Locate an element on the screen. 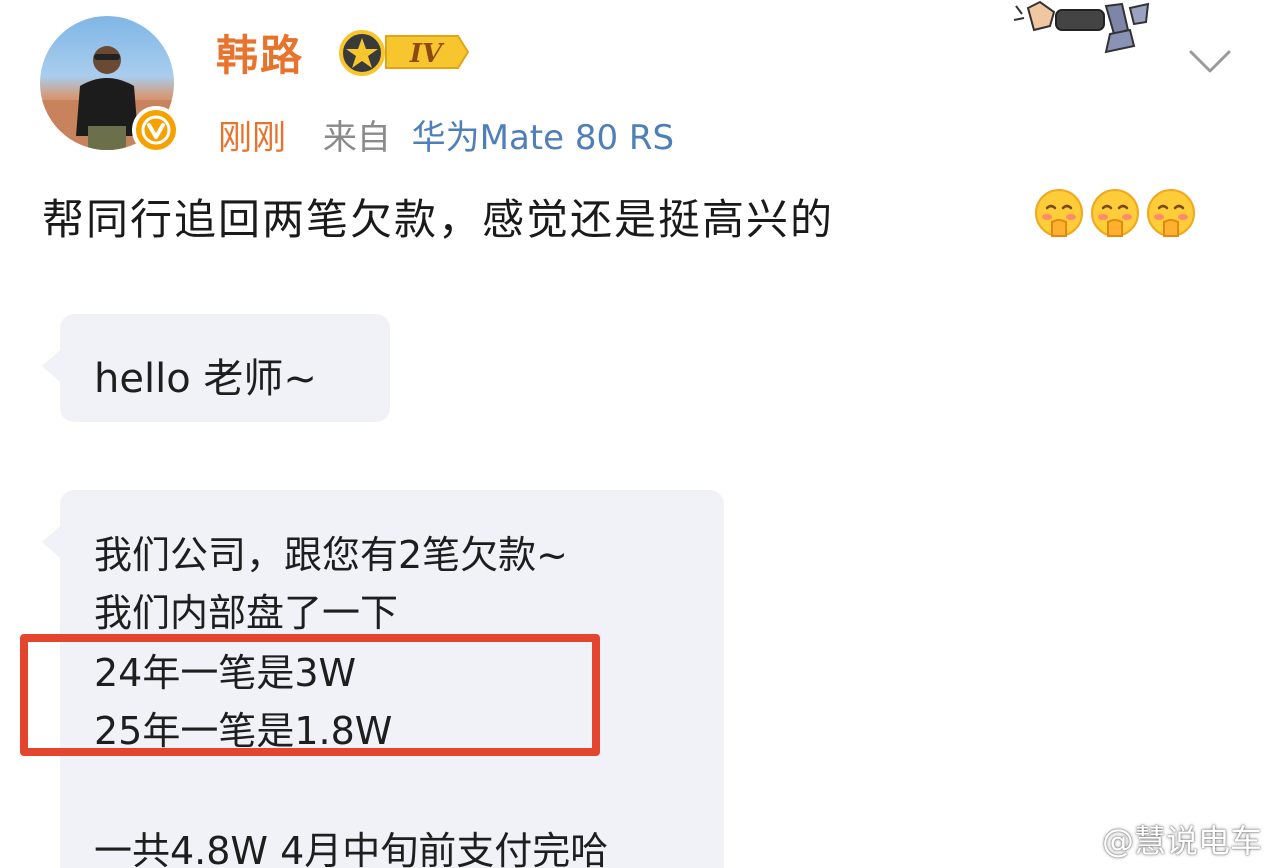 The width and height of the screenshot is (1272, 868). post-time: 刚刚 is located at coordinates (252, 138).